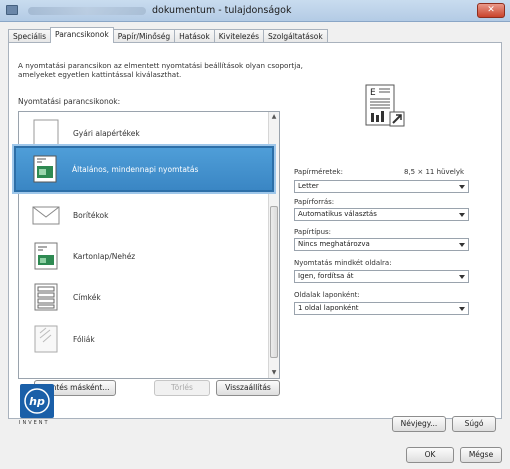 This screenshot has width=510, height=469. I want to click on everyday-print-icon, so click(45, 169).